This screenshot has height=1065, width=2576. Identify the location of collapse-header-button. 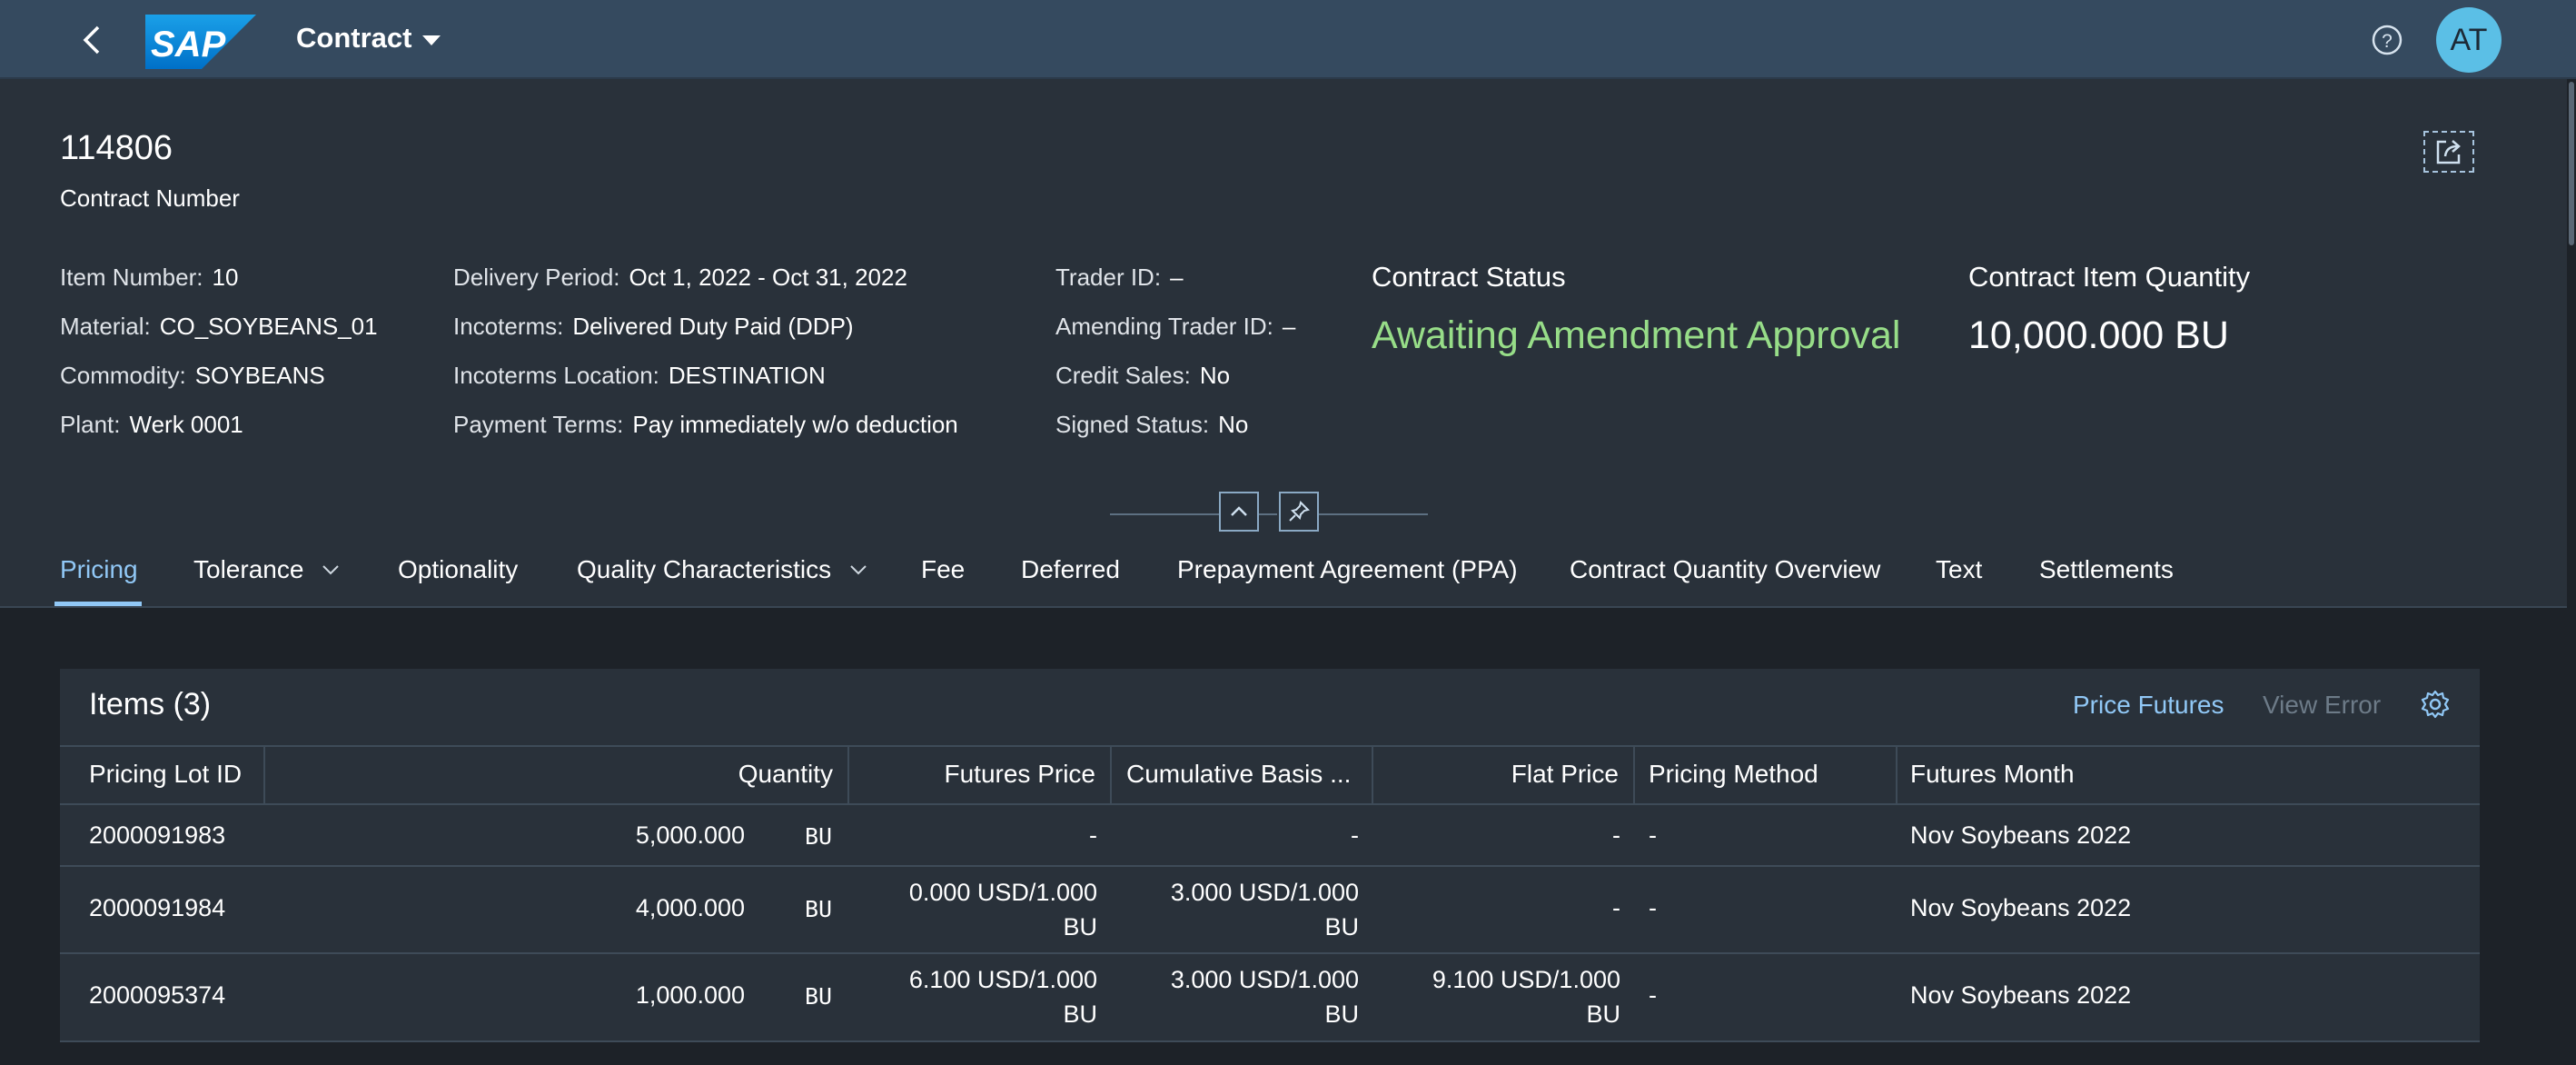
(1239, 512).